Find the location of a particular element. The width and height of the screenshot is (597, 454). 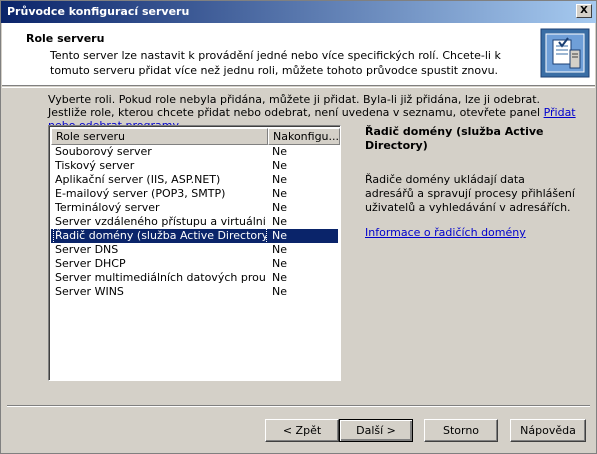

help-button: Nápověda is located at coordinates (548, 430).